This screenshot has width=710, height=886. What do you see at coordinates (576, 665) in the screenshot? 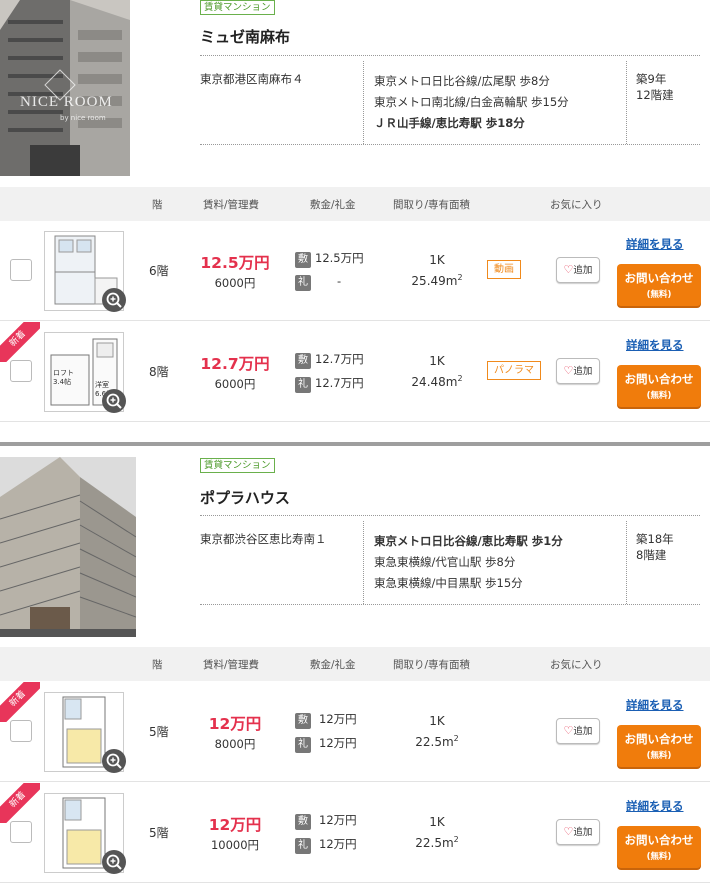
I see `header-favorite: お気に入り` at bounding box center [576, 665].